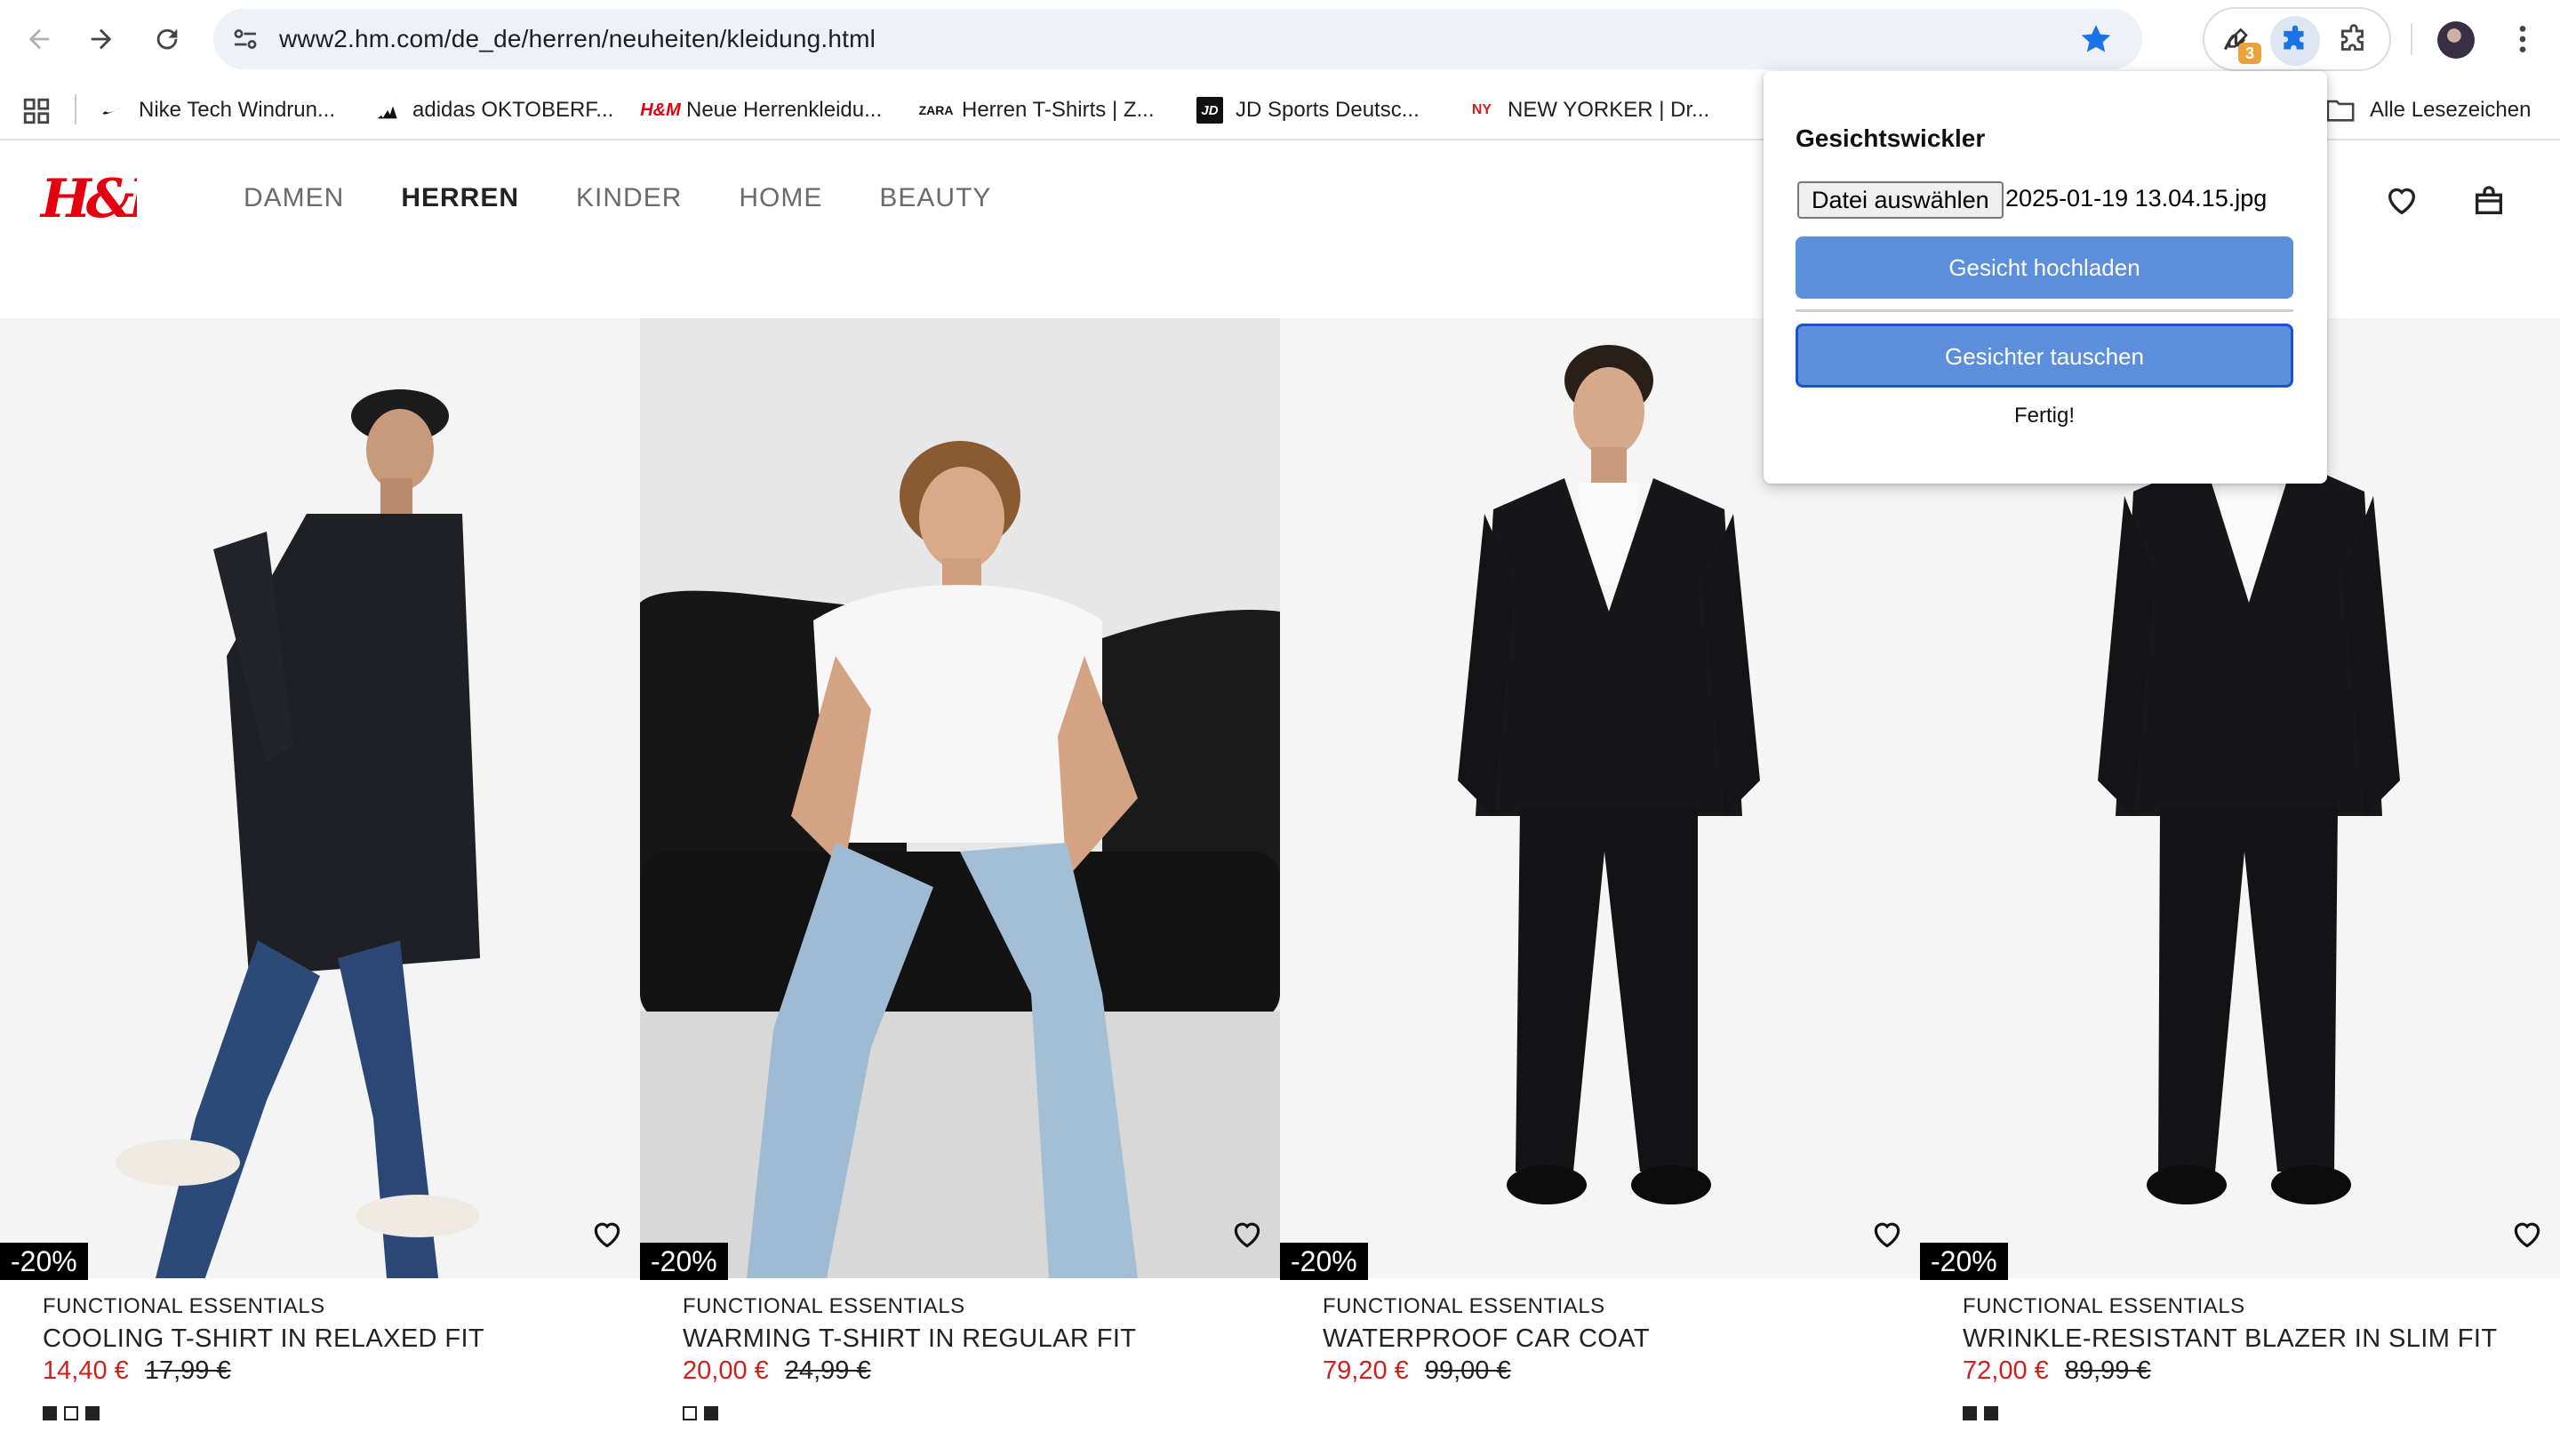 The width and height of the screenshot is (2560, 1456). What do you see at coordinates (936, 110) in the screenshot?
I see `zara-icon: ZARA` at bounding box center [936, 110].